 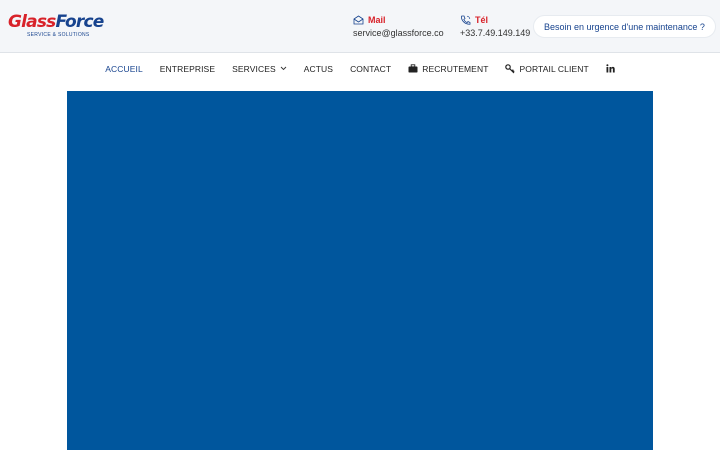 What do you see at coordinates (283, 68) in the screenshot?
I see `chevron-down-icon` at bounding box center [283, 68].